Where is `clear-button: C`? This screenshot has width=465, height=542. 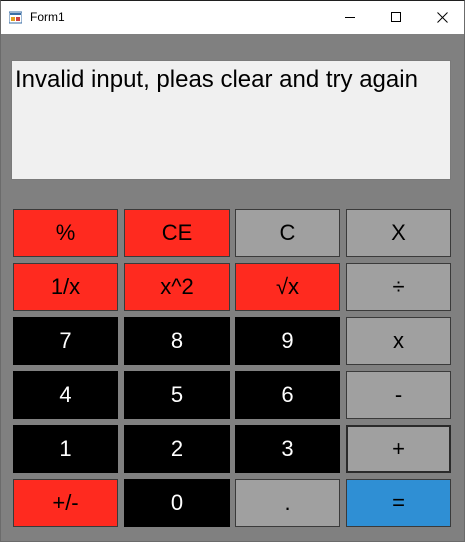 clear-button: C is located at coordinates (287, 233).